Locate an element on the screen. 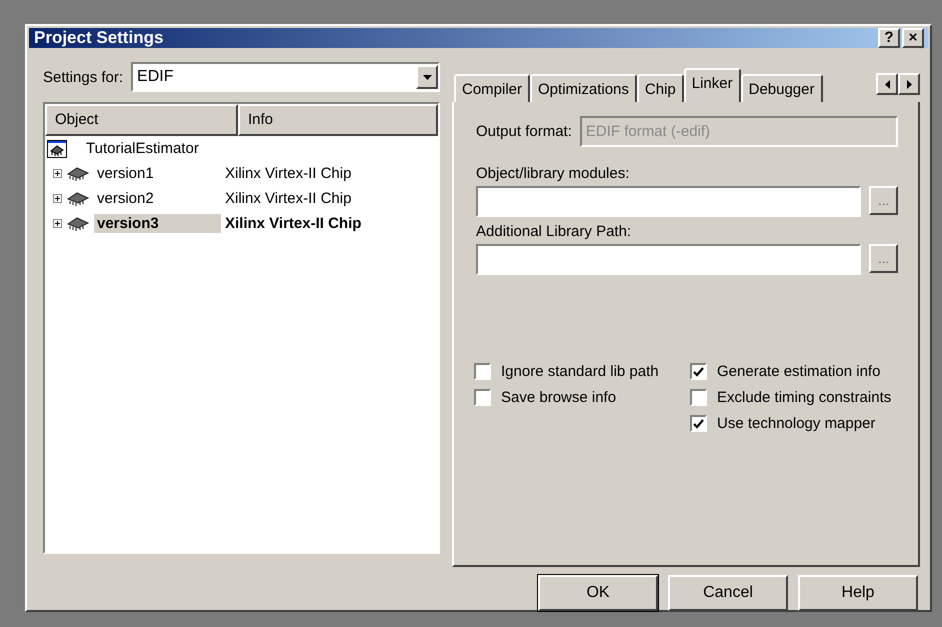  dropdown-arrow-icon is located at coordinates (427, 77).